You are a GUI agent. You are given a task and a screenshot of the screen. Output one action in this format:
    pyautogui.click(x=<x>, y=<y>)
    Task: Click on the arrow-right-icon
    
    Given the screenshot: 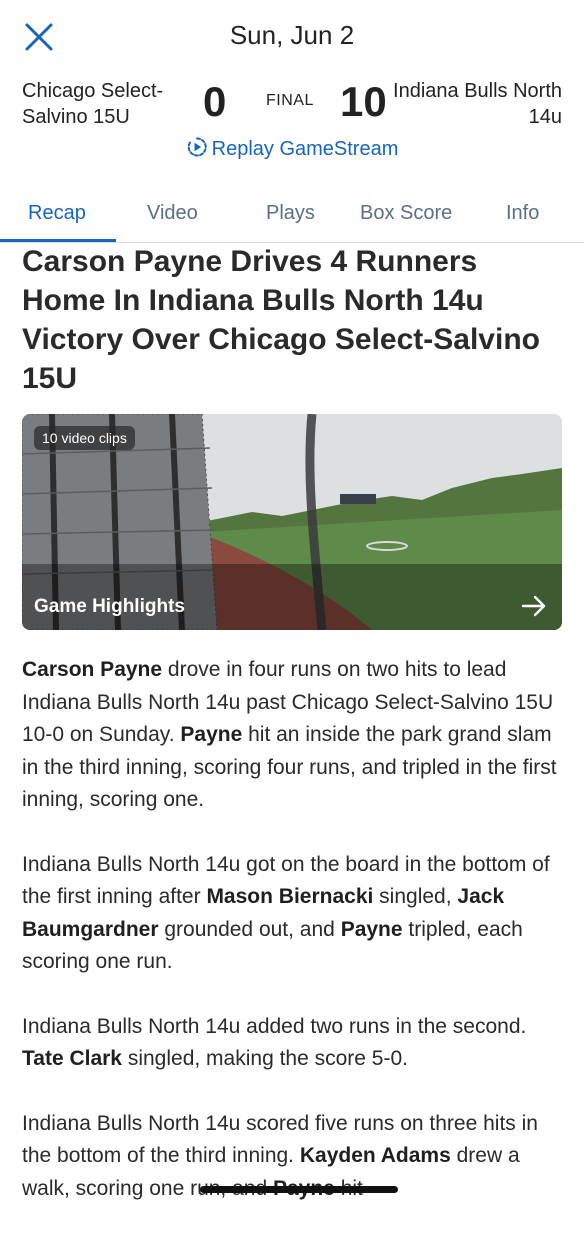 What is the action you would take?
    pyautogui.click(x=533, y=606)
    